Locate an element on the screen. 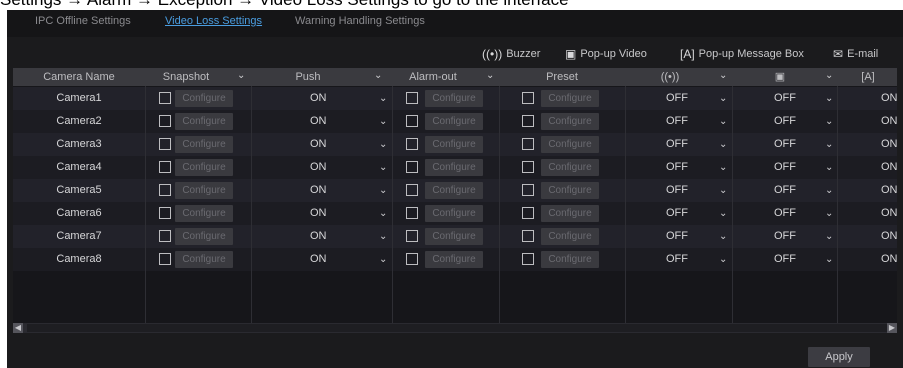 This screenshot has height=368, width=903. scroll-right-icon: ▶ is located at coordinates (892, 328).